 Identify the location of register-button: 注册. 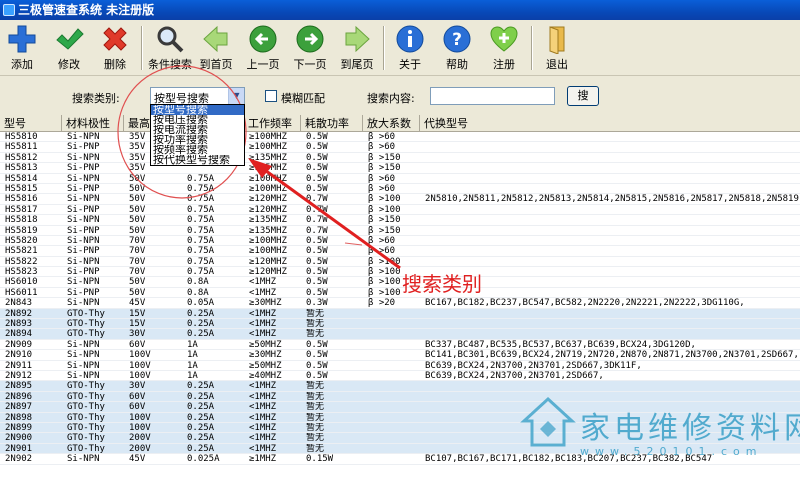
(504, 48).